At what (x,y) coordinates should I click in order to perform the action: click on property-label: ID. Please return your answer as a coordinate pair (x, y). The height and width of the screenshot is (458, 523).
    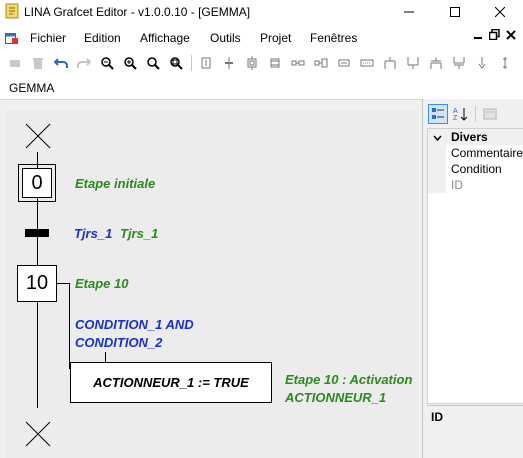
    Looking at the image, I should click on (457, 185).